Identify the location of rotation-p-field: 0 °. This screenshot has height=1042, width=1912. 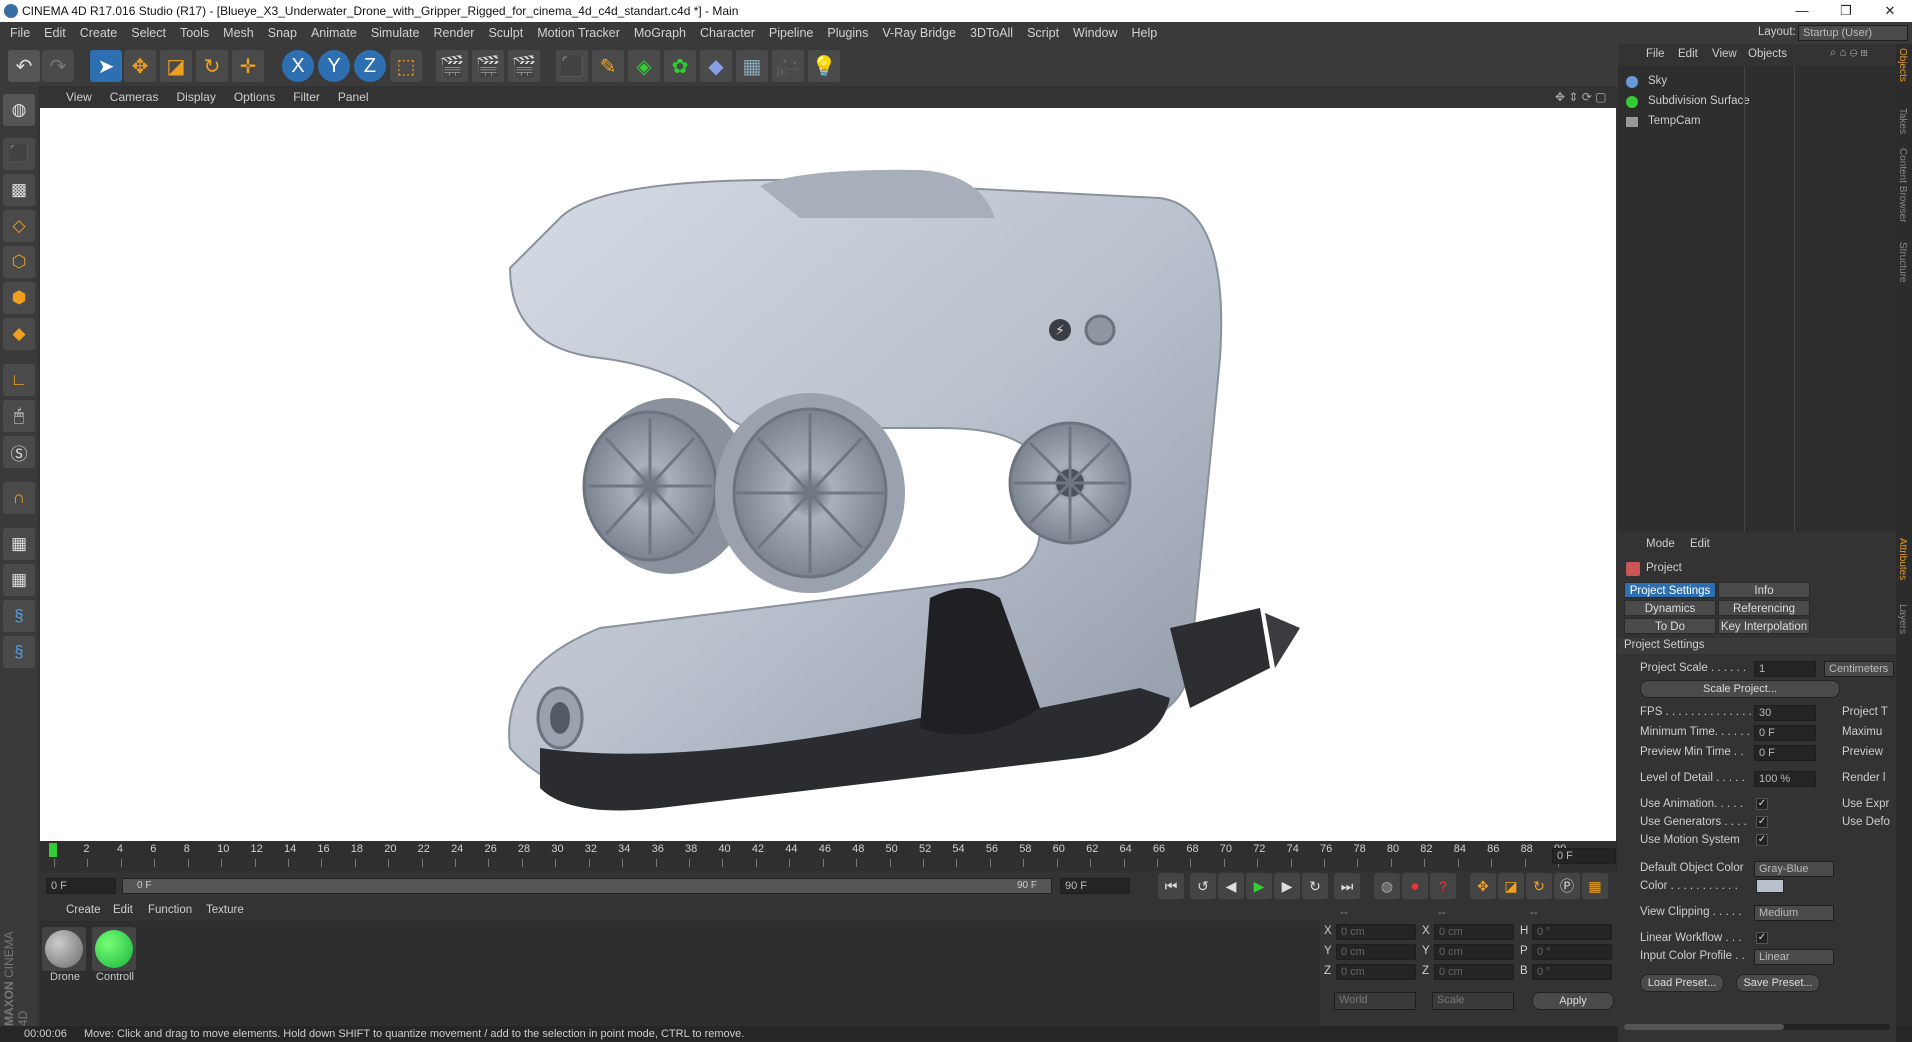
(1572, 952).